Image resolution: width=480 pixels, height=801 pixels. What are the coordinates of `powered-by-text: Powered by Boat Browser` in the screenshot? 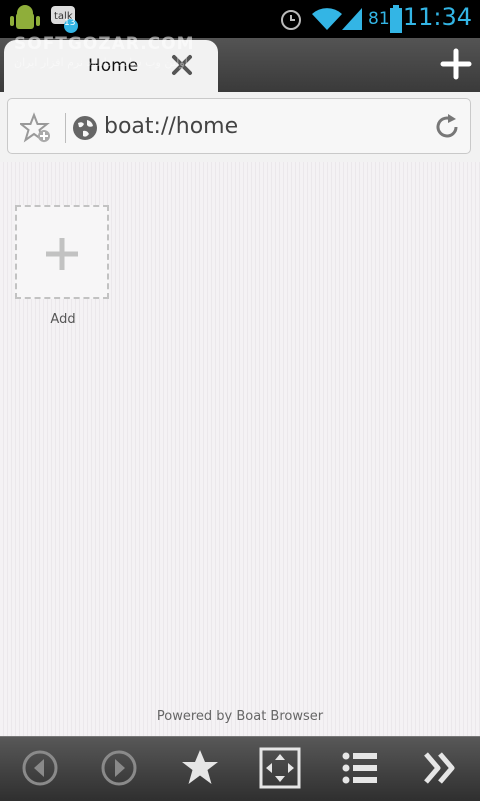 It's located at (240, 716).